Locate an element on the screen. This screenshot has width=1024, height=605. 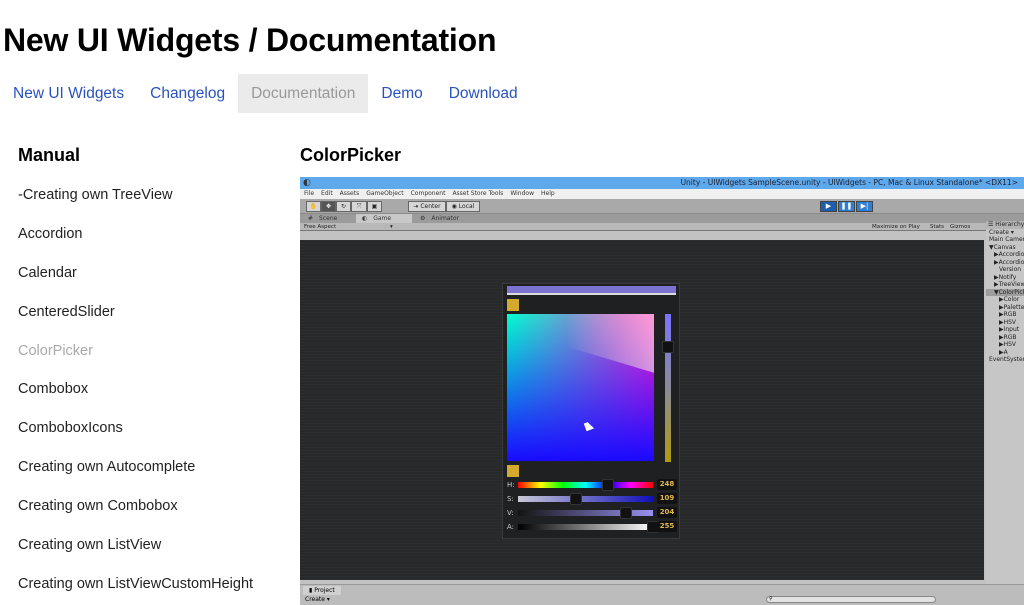
sidebar-item: Creating own ListViewCustomHeight is located at coordinates (135, 584).